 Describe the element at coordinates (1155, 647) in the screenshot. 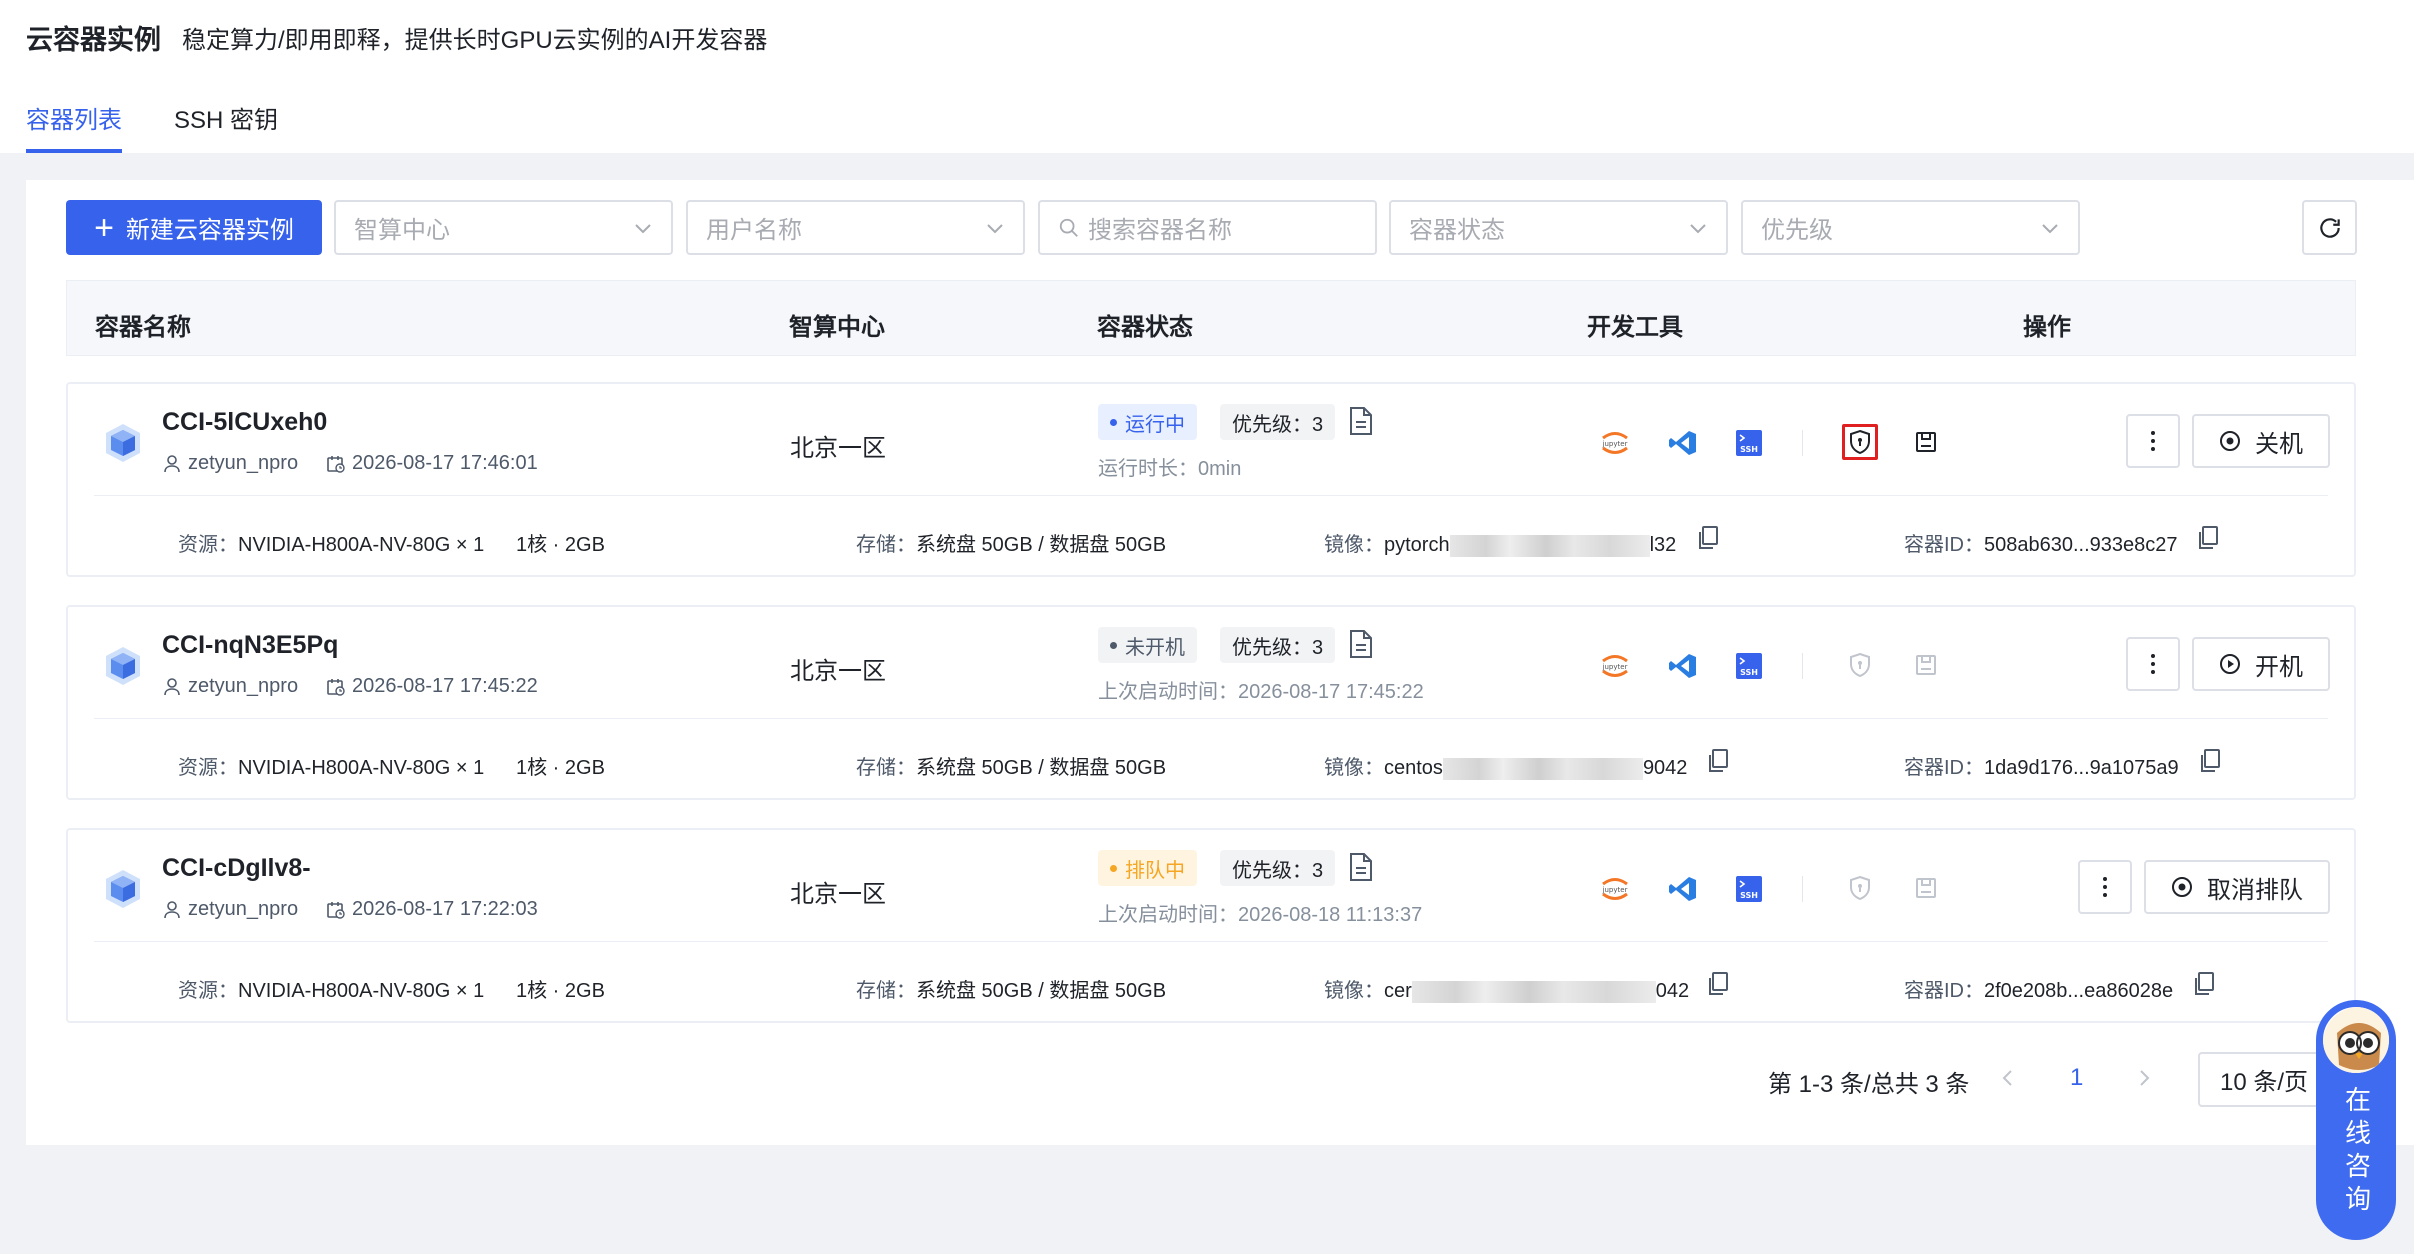

I see `status-text: 未开机` at that location.